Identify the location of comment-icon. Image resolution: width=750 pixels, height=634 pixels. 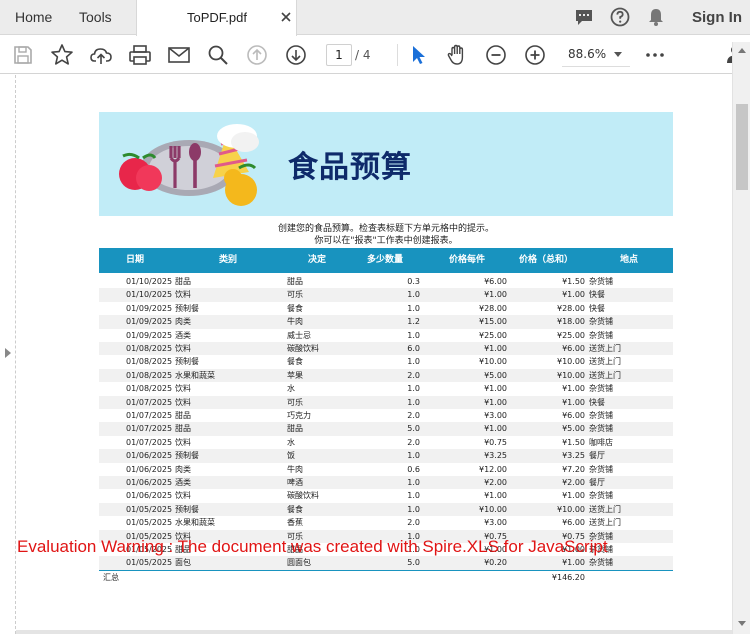
(584, 17).